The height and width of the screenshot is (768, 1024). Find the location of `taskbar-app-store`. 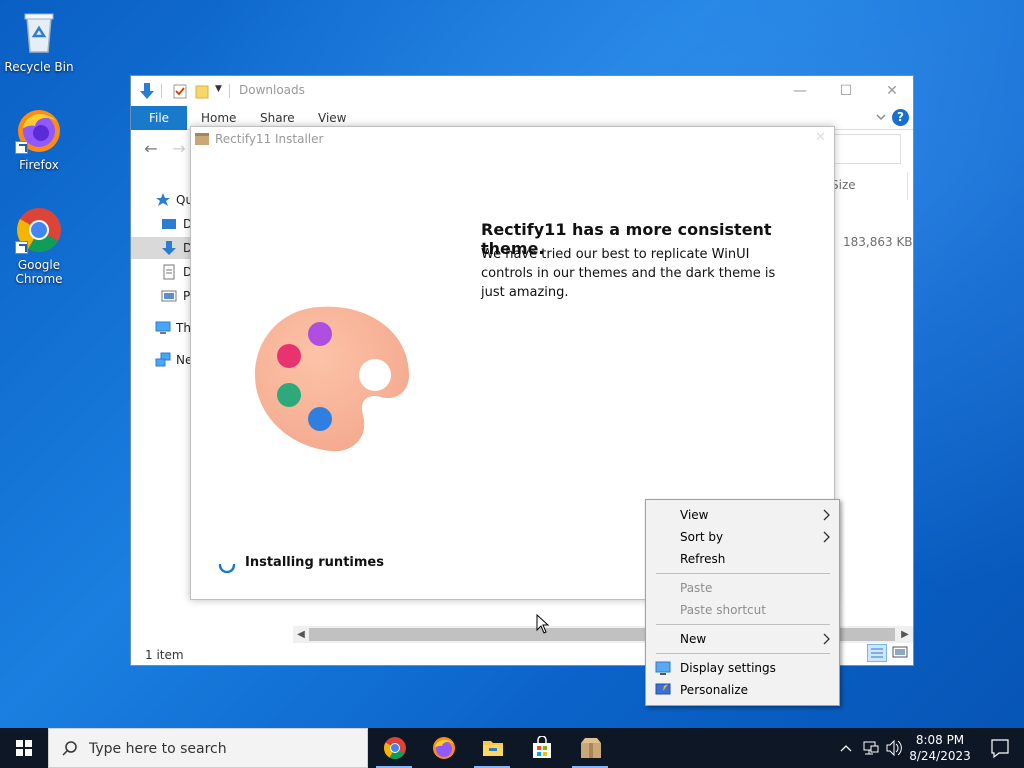

taskbar-app-store is located at coordinates (541, 748).